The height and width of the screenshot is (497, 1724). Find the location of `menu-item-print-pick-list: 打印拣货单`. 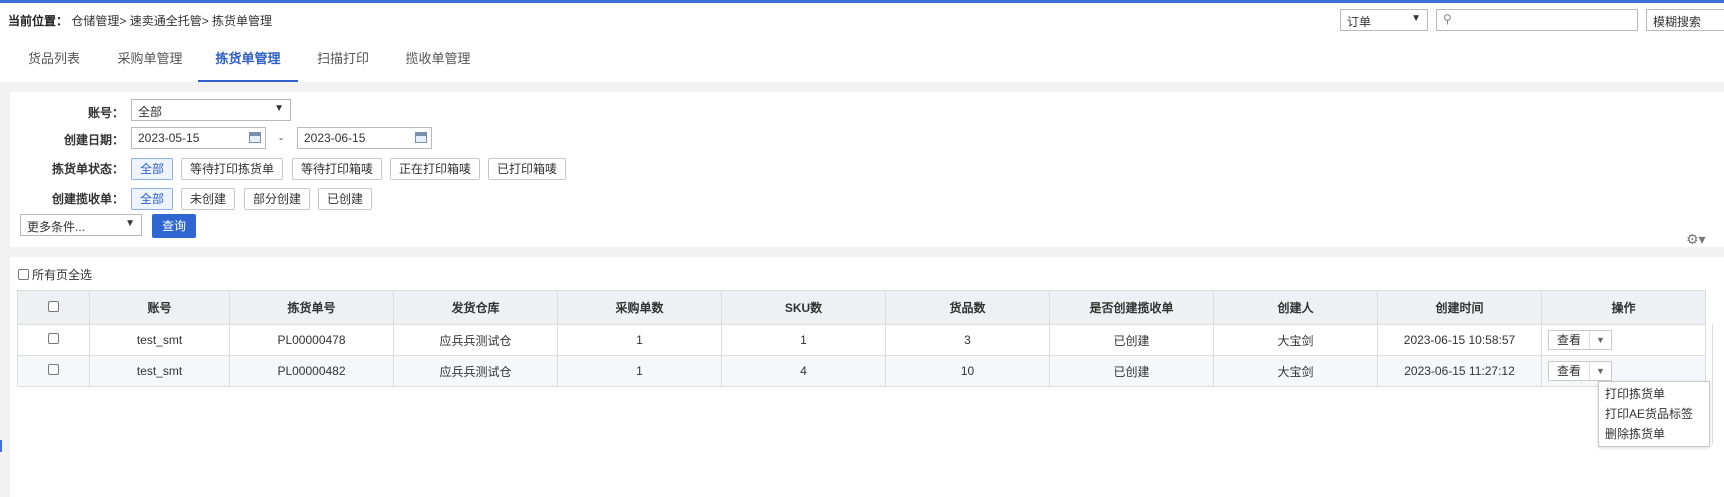

menu-item-print-pick-list: 打印拣货单 is located at coordinates (1654, 394).